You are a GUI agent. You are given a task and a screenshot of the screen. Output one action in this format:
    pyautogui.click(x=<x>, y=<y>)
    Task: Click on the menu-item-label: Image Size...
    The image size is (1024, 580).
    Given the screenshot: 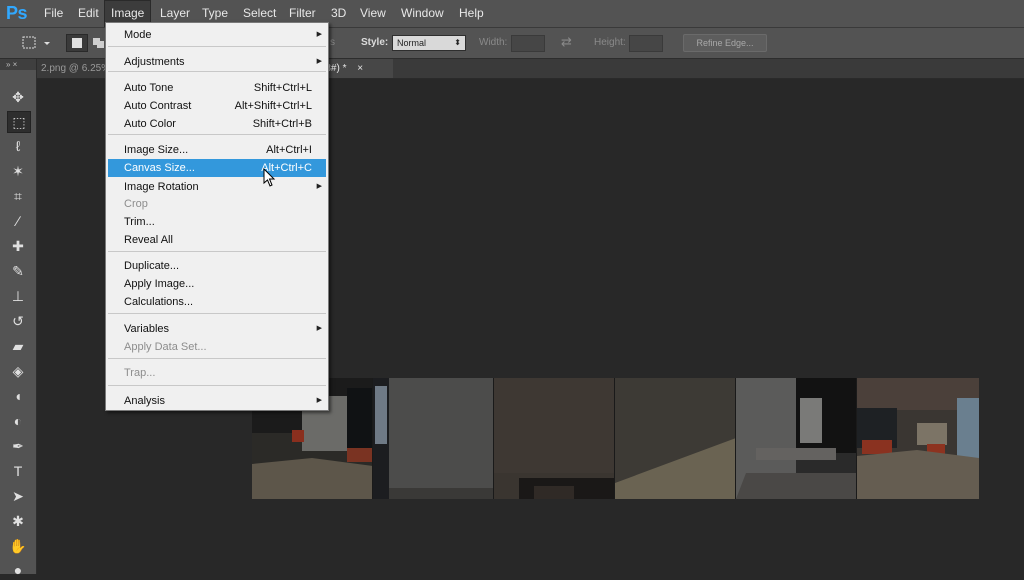 What is the action you would take?
    pyautogui.click(x=156, y=150)
    